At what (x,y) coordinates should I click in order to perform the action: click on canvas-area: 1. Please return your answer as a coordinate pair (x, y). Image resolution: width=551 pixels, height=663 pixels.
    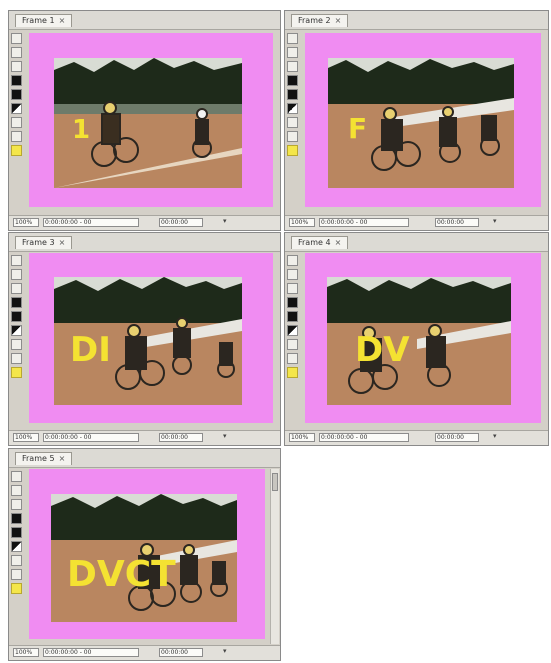
    Looking at the image, I should click on (151, 120).